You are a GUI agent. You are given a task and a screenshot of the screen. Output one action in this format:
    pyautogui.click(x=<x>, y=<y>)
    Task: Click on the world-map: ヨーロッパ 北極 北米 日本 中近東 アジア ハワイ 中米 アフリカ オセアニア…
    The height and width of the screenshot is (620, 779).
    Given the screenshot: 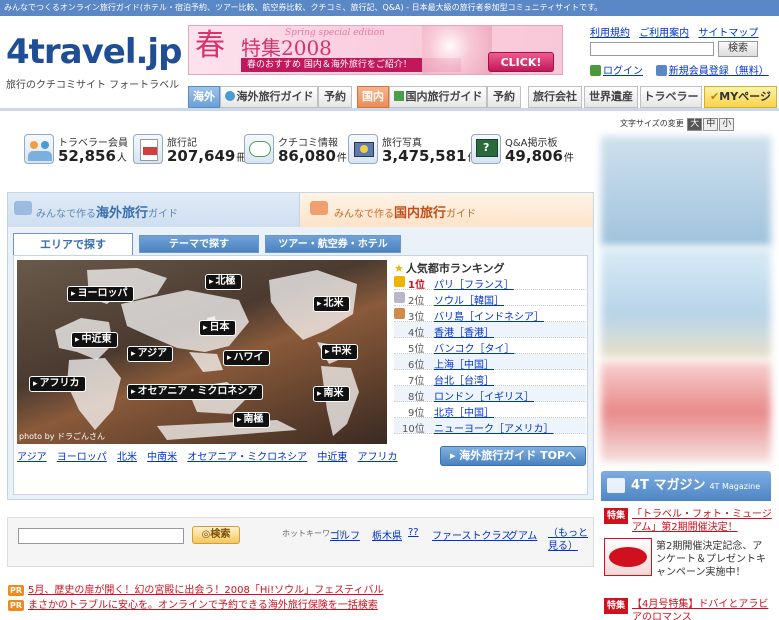 What is the action you would take?
    pyautogui.click(x=202, y=352)
    